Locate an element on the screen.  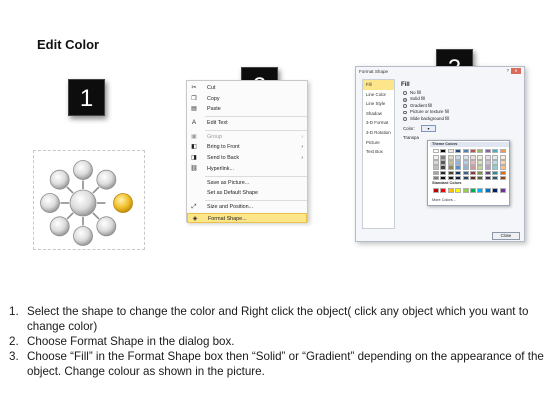
menu-item-copy: ❐ Copy is located at coordinates (247, 99).